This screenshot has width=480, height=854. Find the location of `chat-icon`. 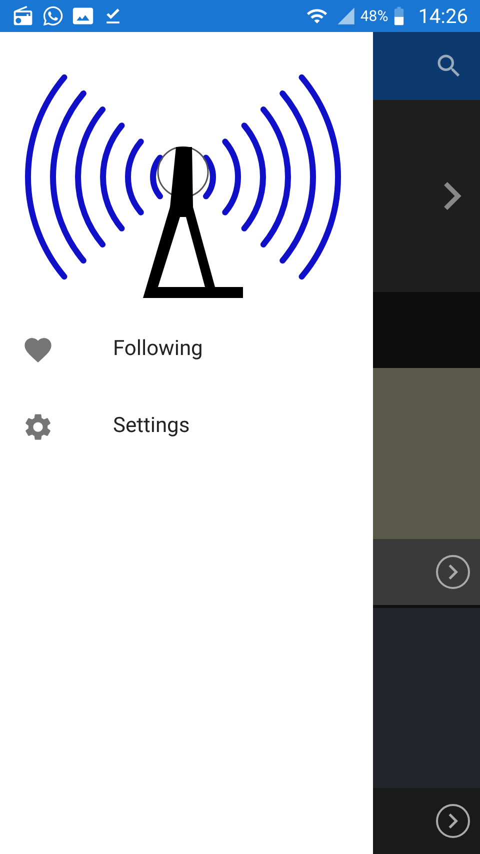

chat-icon is located at coordinates (53, 16).